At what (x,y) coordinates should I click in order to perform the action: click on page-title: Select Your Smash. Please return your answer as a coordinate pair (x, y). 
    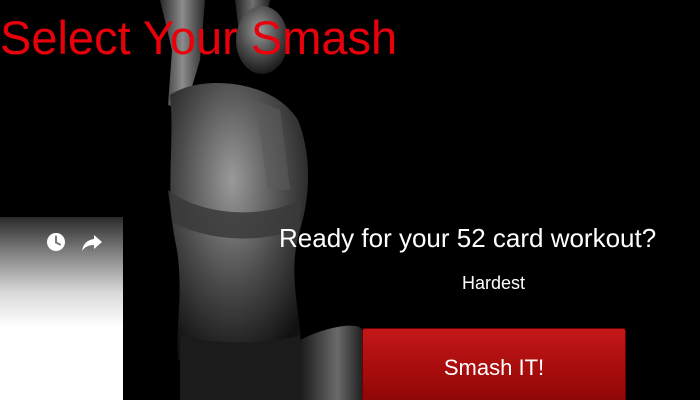
    Looking at the image, I should click on (199, 37).